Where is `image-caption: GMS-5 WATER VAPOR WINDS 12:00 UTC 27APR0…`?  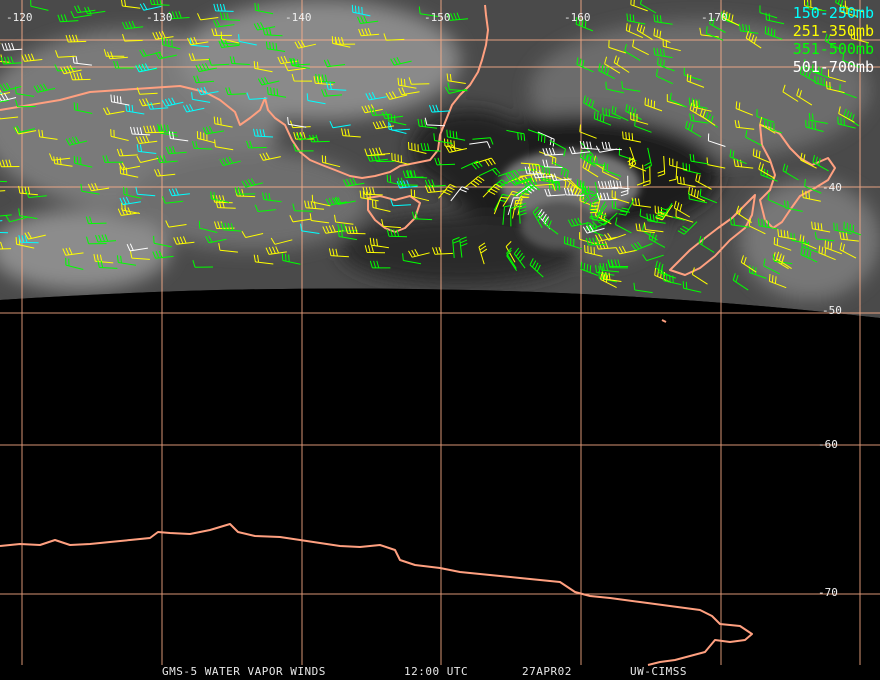
image-caption: GMS-5 WATER VAPOR WINDS 12:00 UTC 27APR0… is located at coordinates (440, 672).